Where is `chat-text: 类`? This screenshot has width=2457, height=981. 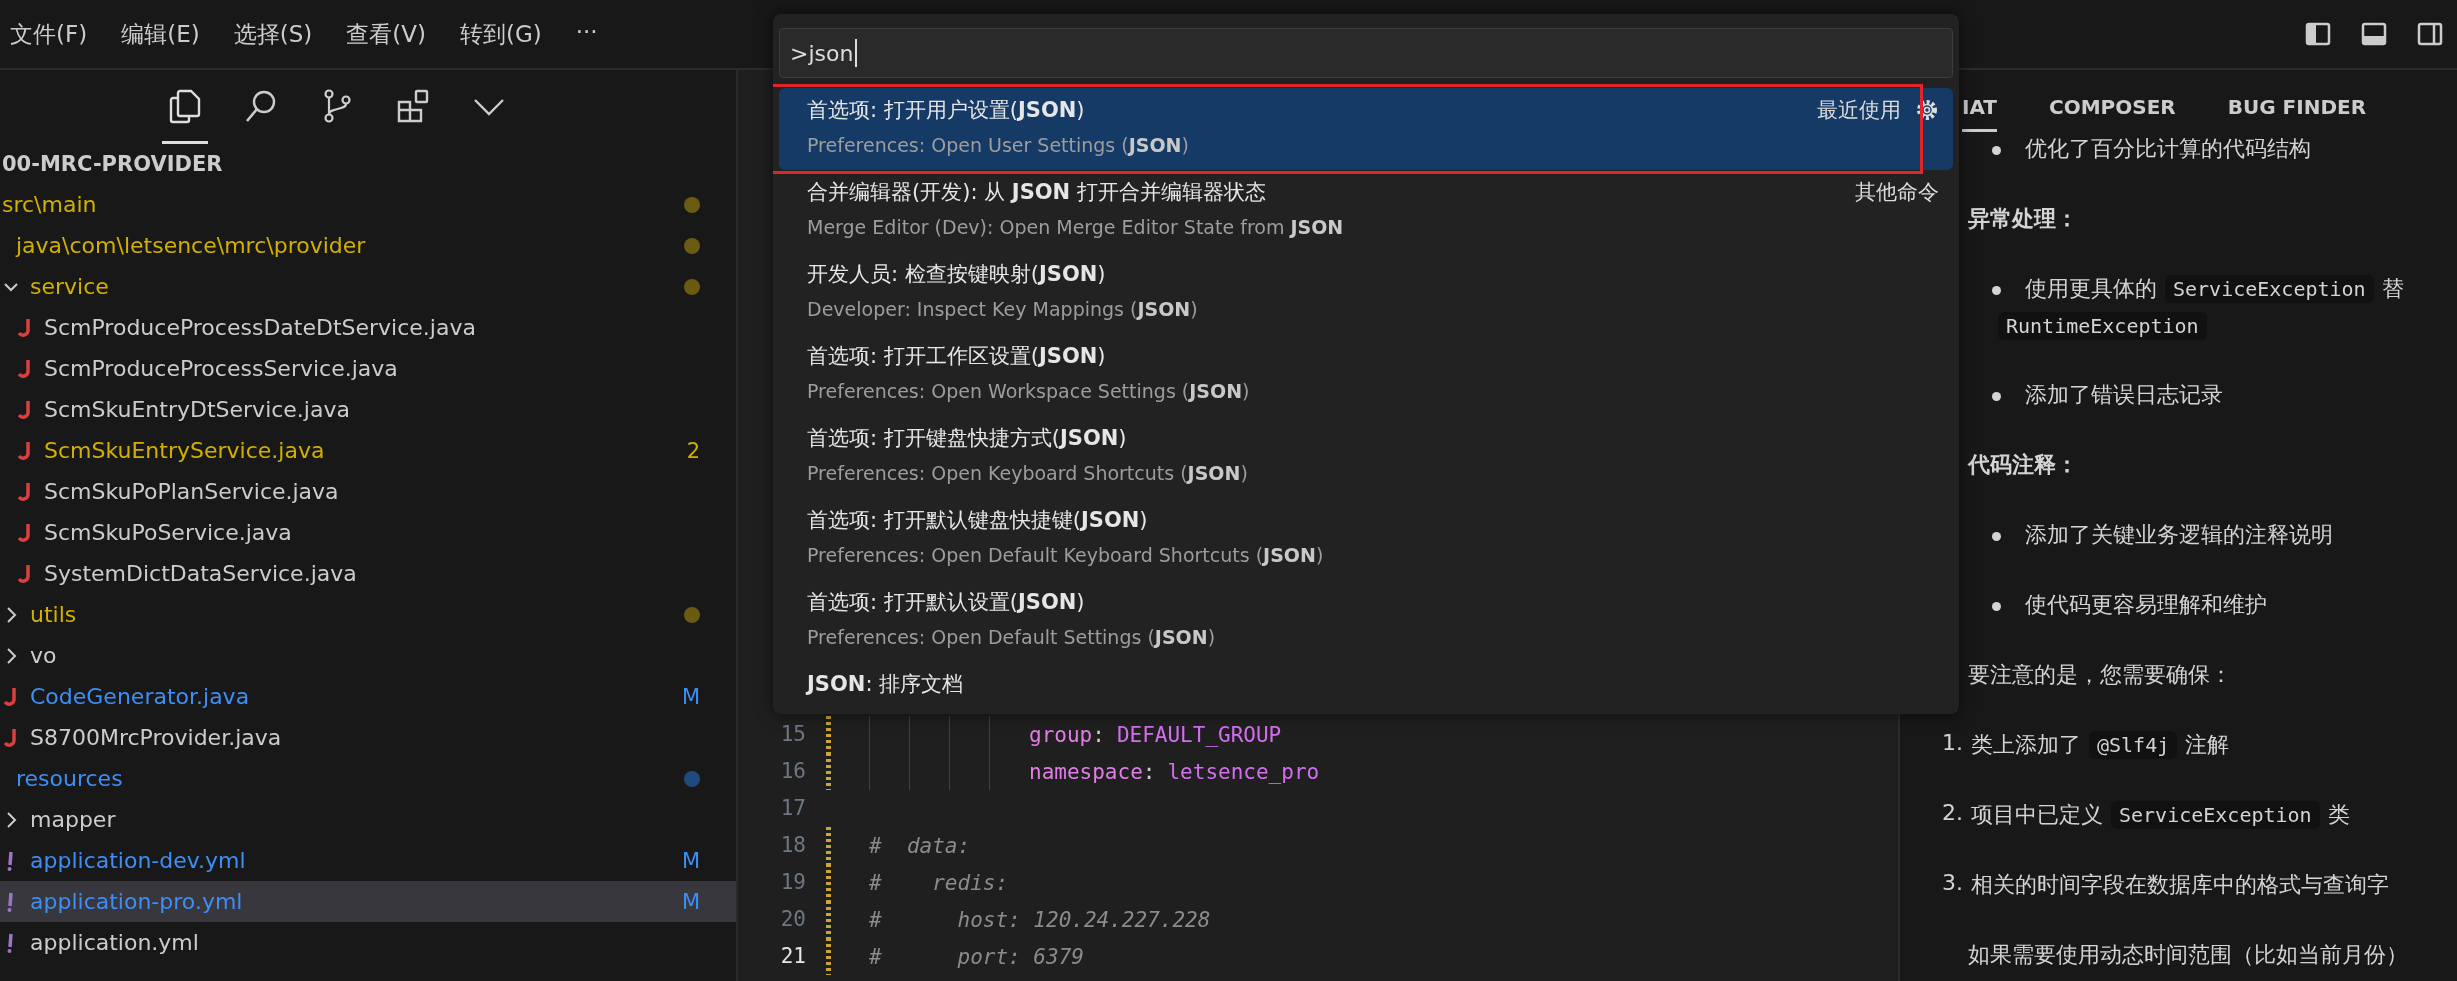 chat-text: 类 is located at coordinates (2338, 815).